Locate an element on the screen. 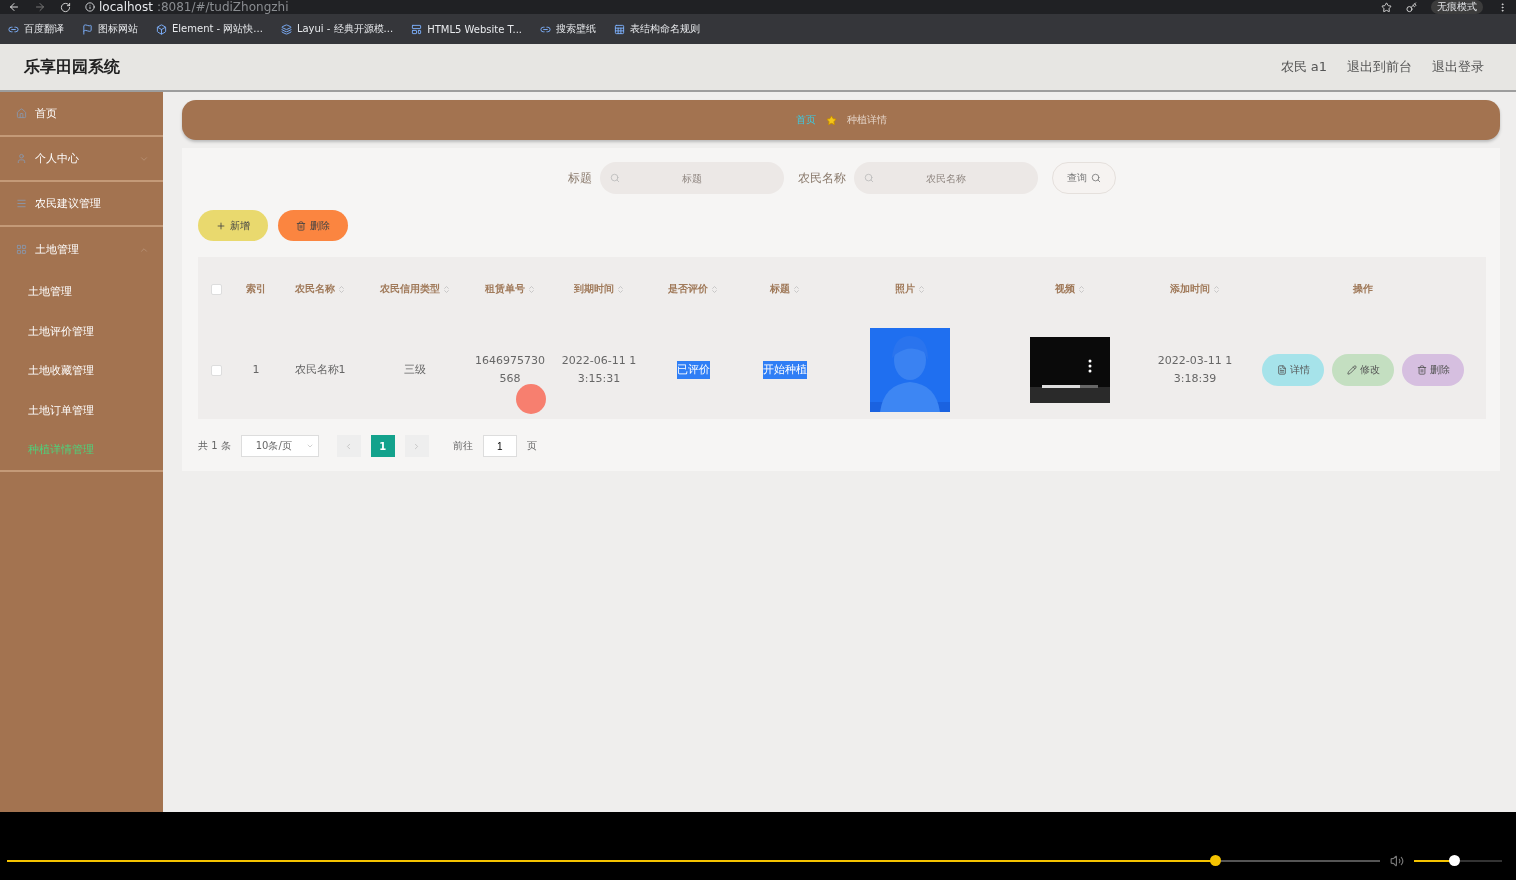 The image size is (1516, 880). bookmark: 图标网站 is located at coordinates (110, 29).